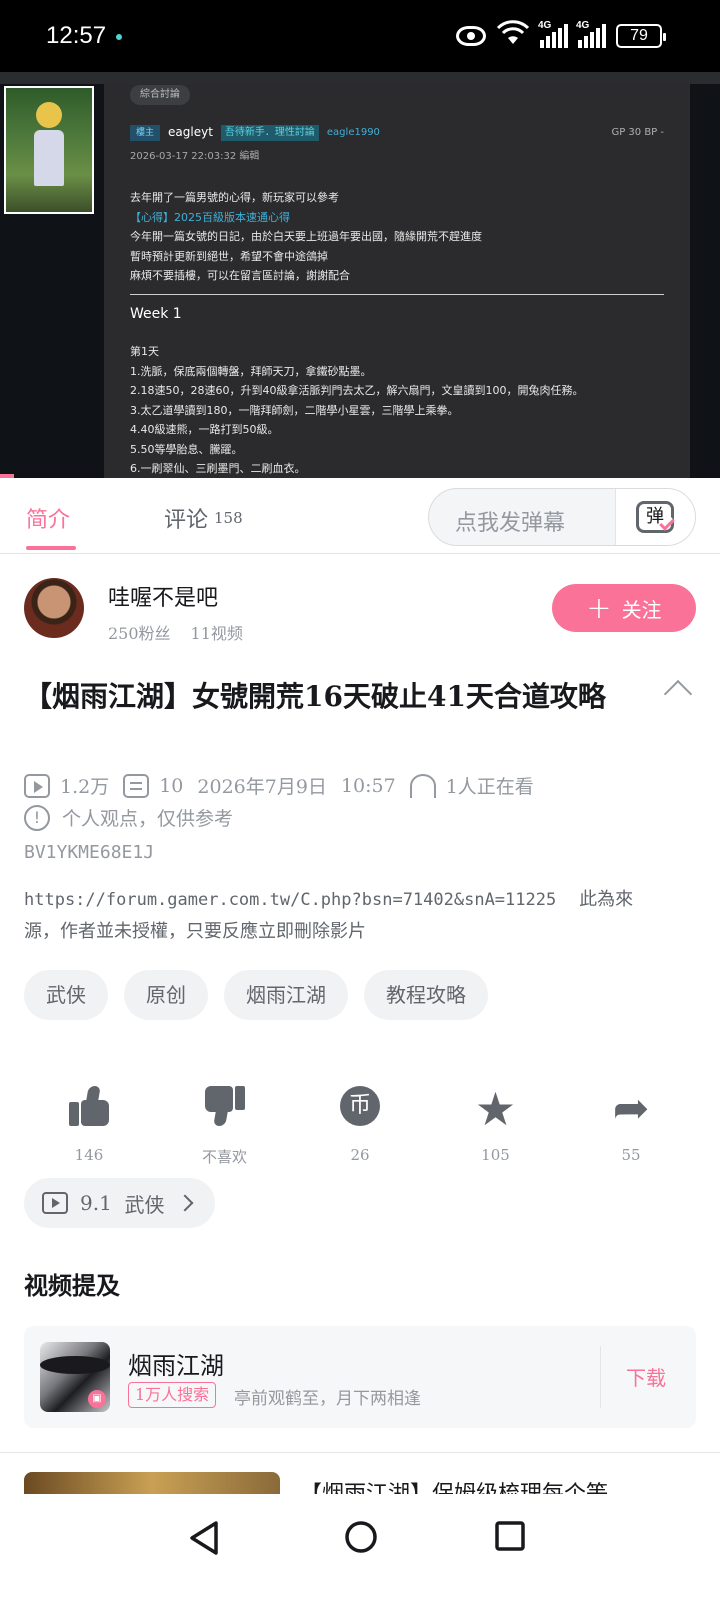 The height and width of the screenshot is (1602, 720). I want to click on status-time: 12:57, so click(76, 35).